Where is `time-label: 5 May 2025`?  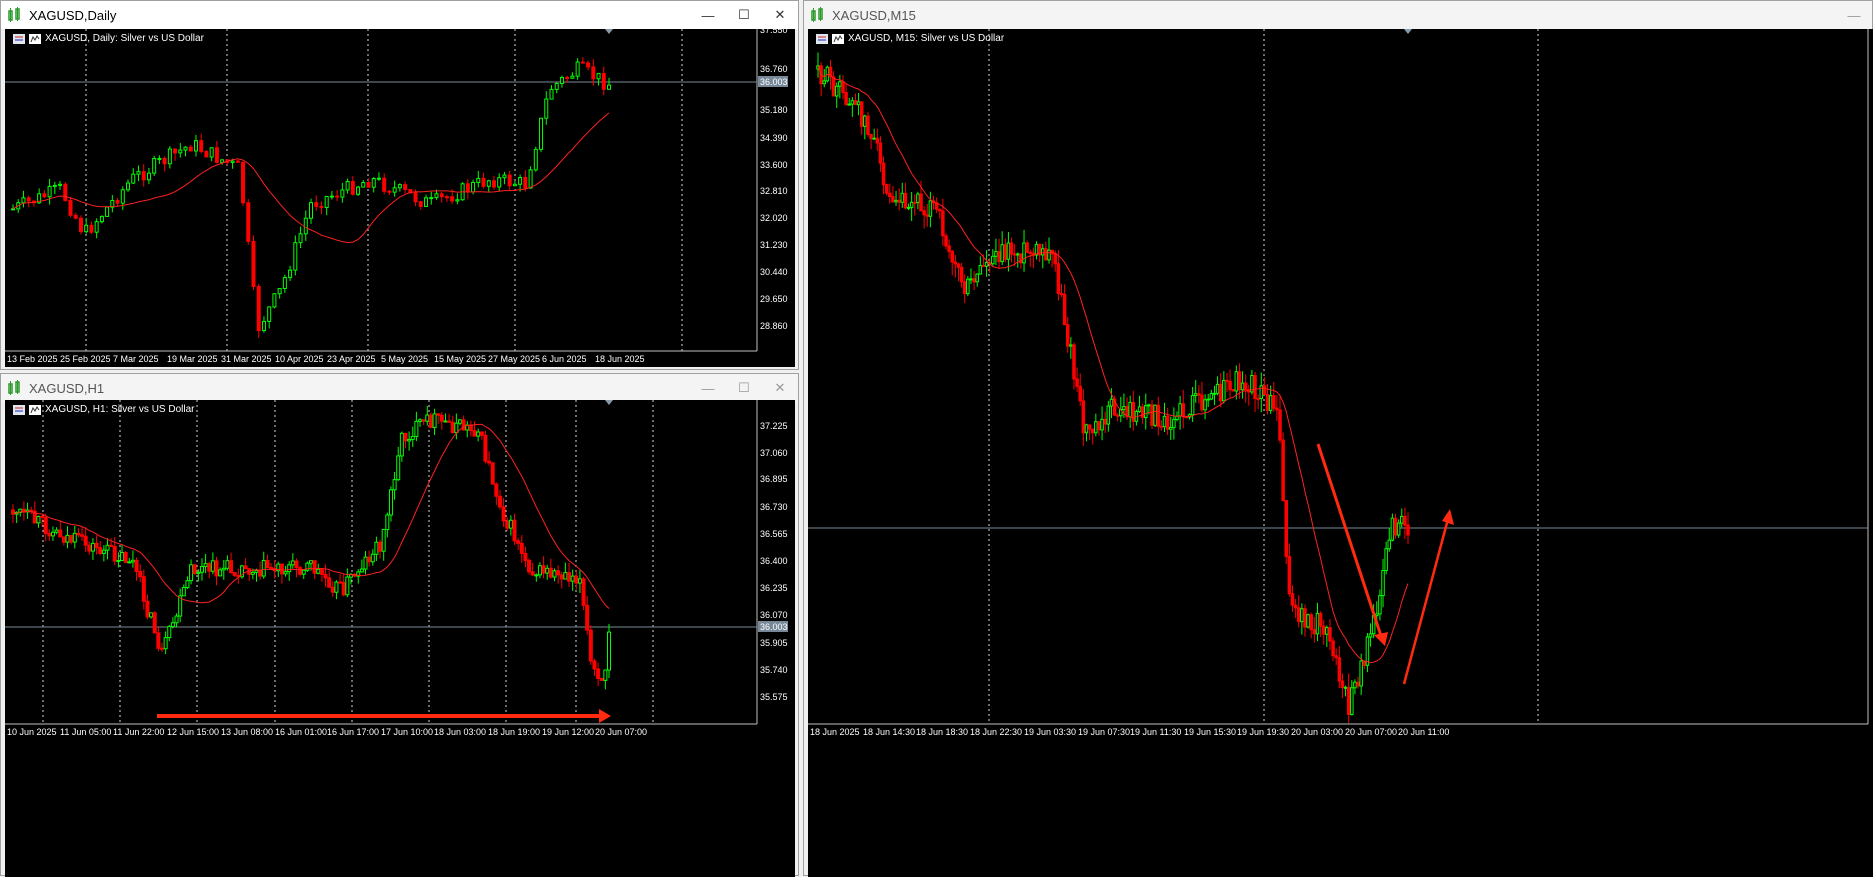 time-label: 5 May 2025 is located at coordinates (404, 359).